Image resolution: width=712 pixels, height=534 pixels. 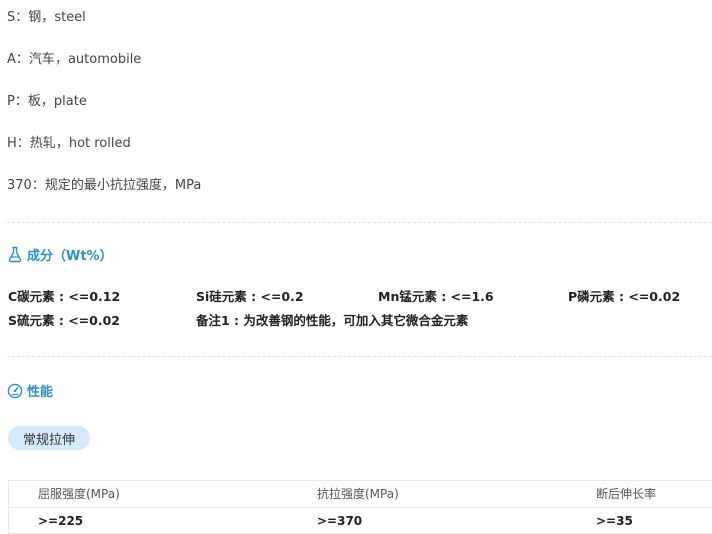 I want to click on performance-title: 性能, so click(x=40, y=392).